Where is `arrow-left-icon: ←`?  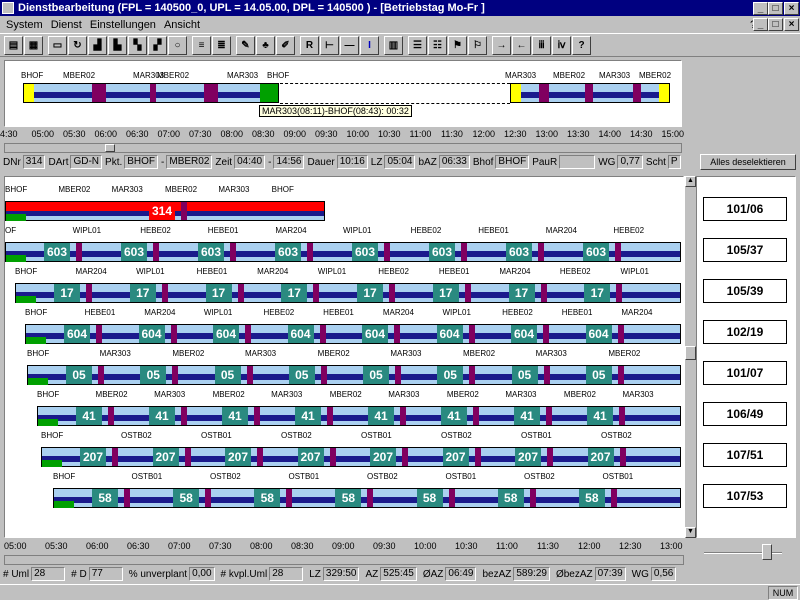
arrow-left-icon: ← is located at coordinates (521, 45).